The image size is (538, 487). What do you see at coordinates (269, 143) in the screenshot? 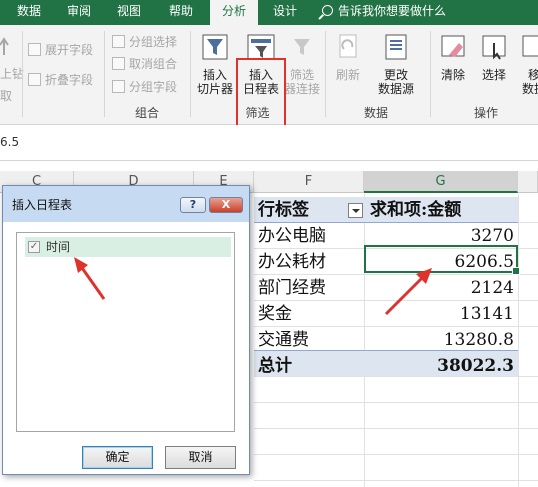
I see `formula-bar: 6.5` at bounding box center [269, 143].